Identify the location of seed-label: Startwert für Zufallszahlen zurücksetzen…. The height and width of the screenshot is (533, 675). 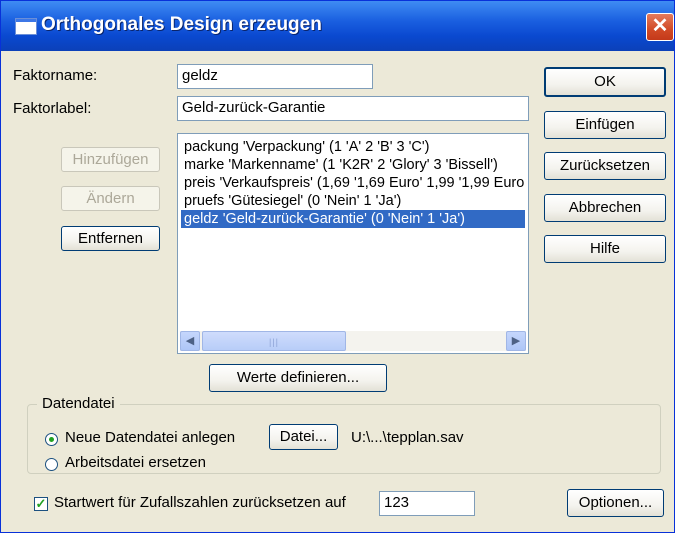
(200, 502).